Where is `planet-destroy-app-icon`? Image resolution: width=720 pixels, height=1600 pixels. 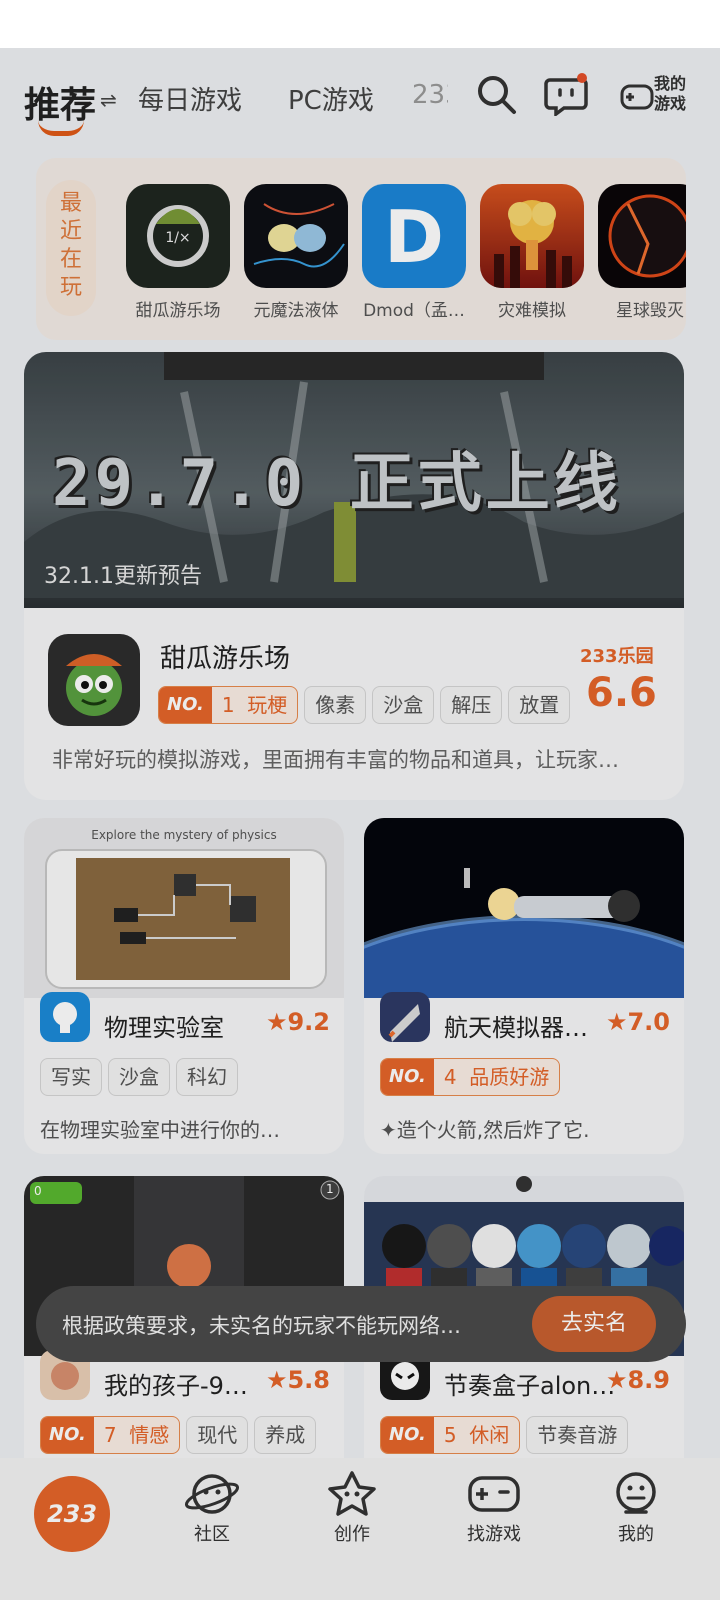 planet-destroy-app-icon is located at coordinates (642, 236).